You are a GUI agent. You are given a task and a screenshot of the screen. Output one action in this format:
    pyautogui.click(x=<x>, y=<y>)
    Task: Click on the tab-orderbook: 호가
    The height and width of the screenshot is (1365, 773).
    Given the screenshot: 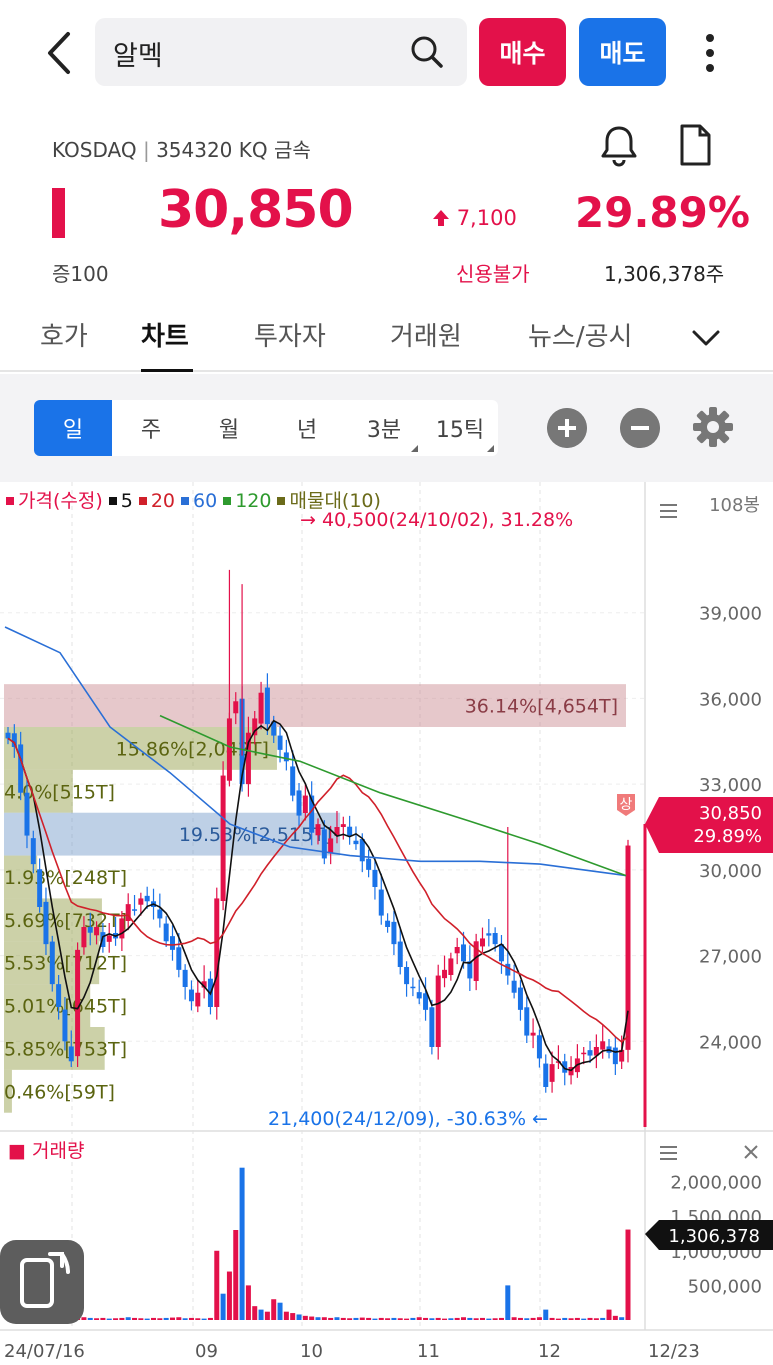 What is the action you would take?
    pyautogui.click(x=64, y=334)
    